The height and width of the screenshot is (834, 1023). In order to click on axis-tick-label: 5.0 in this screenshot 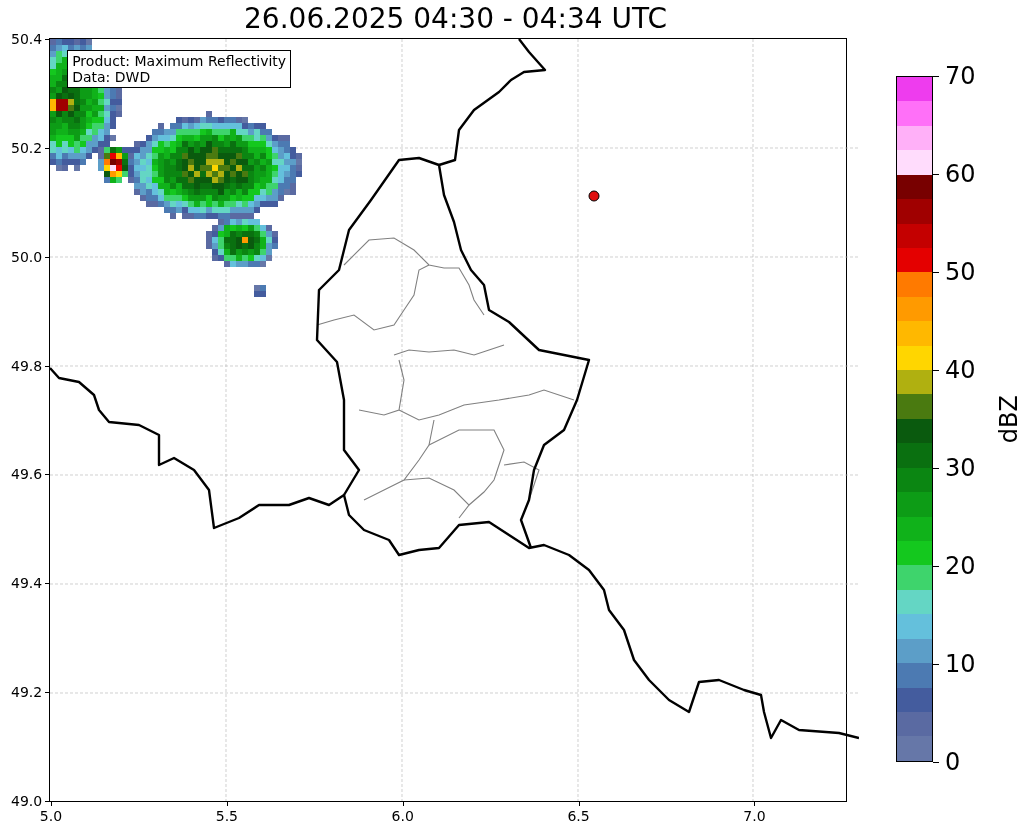, I will do `click(51, 816)`.